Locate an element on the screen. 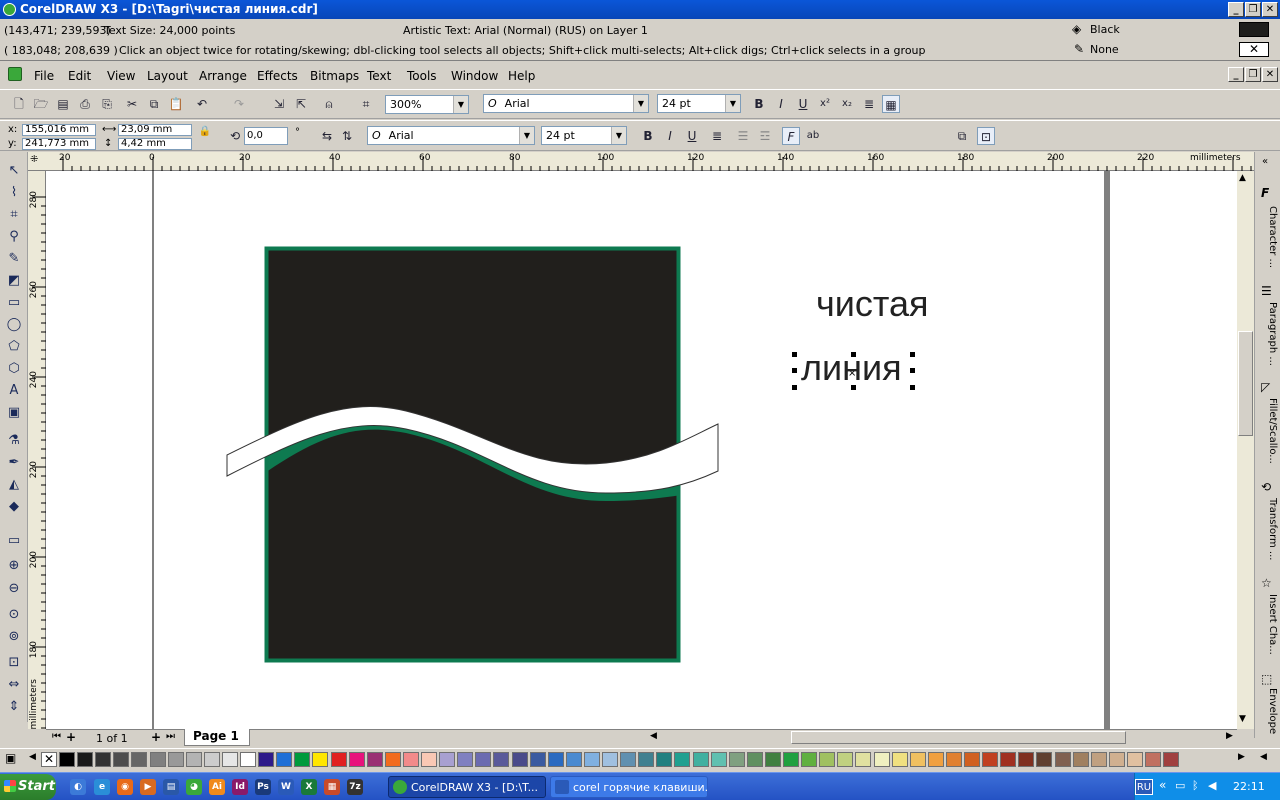 Image resolution: width=1280 pixels, height=800 pixels. crop-tool-icon: ⌗ is located at coordinates (14, 215).